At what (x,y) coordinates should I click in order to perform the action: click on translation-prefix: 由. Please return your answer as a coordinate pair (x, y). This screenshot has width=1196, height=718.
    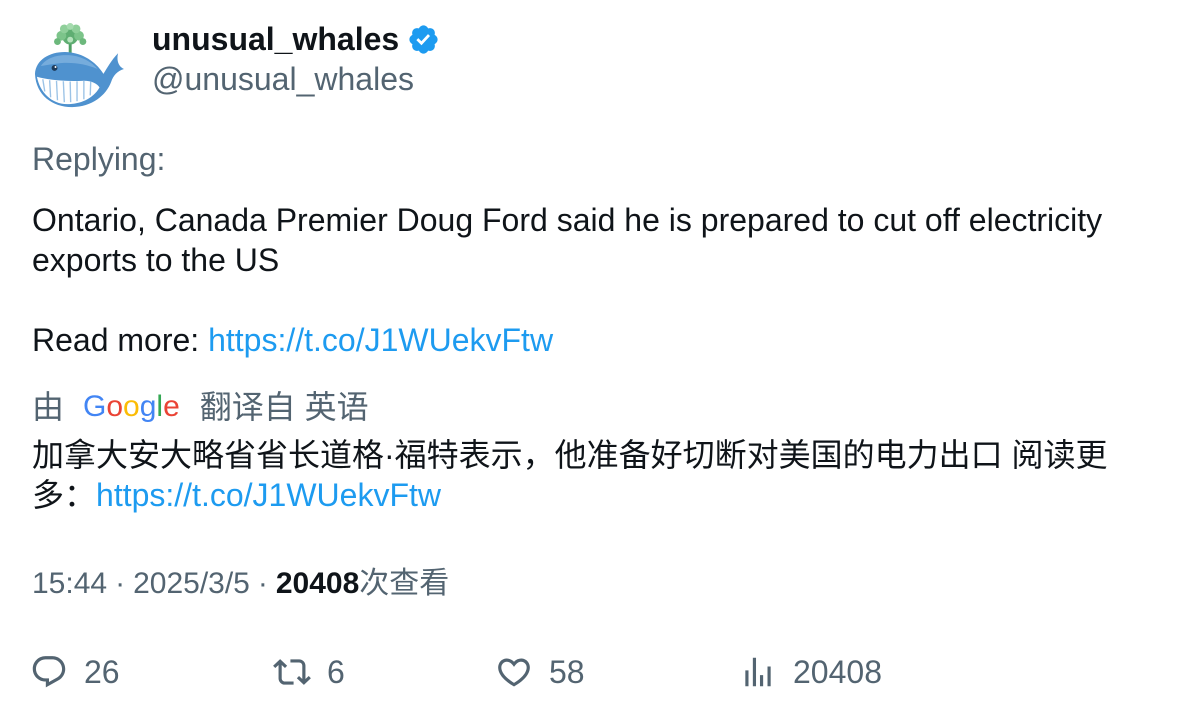
    Looking at the image, I should click on (48, 407).